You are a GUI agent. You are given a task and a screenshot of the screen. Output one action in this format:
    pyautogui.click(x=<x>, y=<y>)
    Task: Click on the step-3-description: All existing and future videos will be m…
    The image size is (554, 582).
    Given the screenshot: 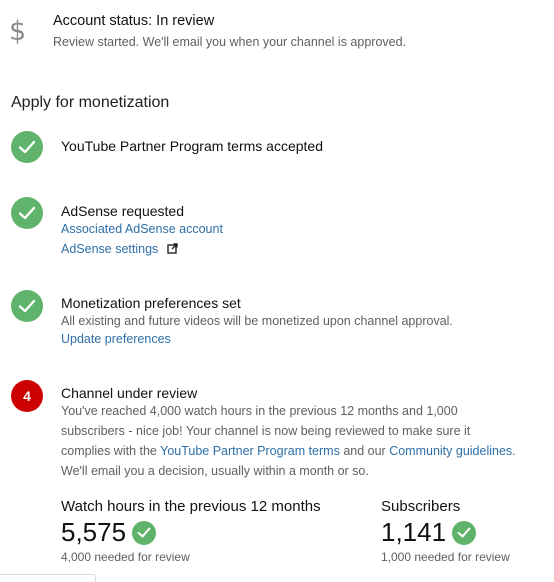 What is the action you would take?
    pyautogui.click(x=257, y=321)
    